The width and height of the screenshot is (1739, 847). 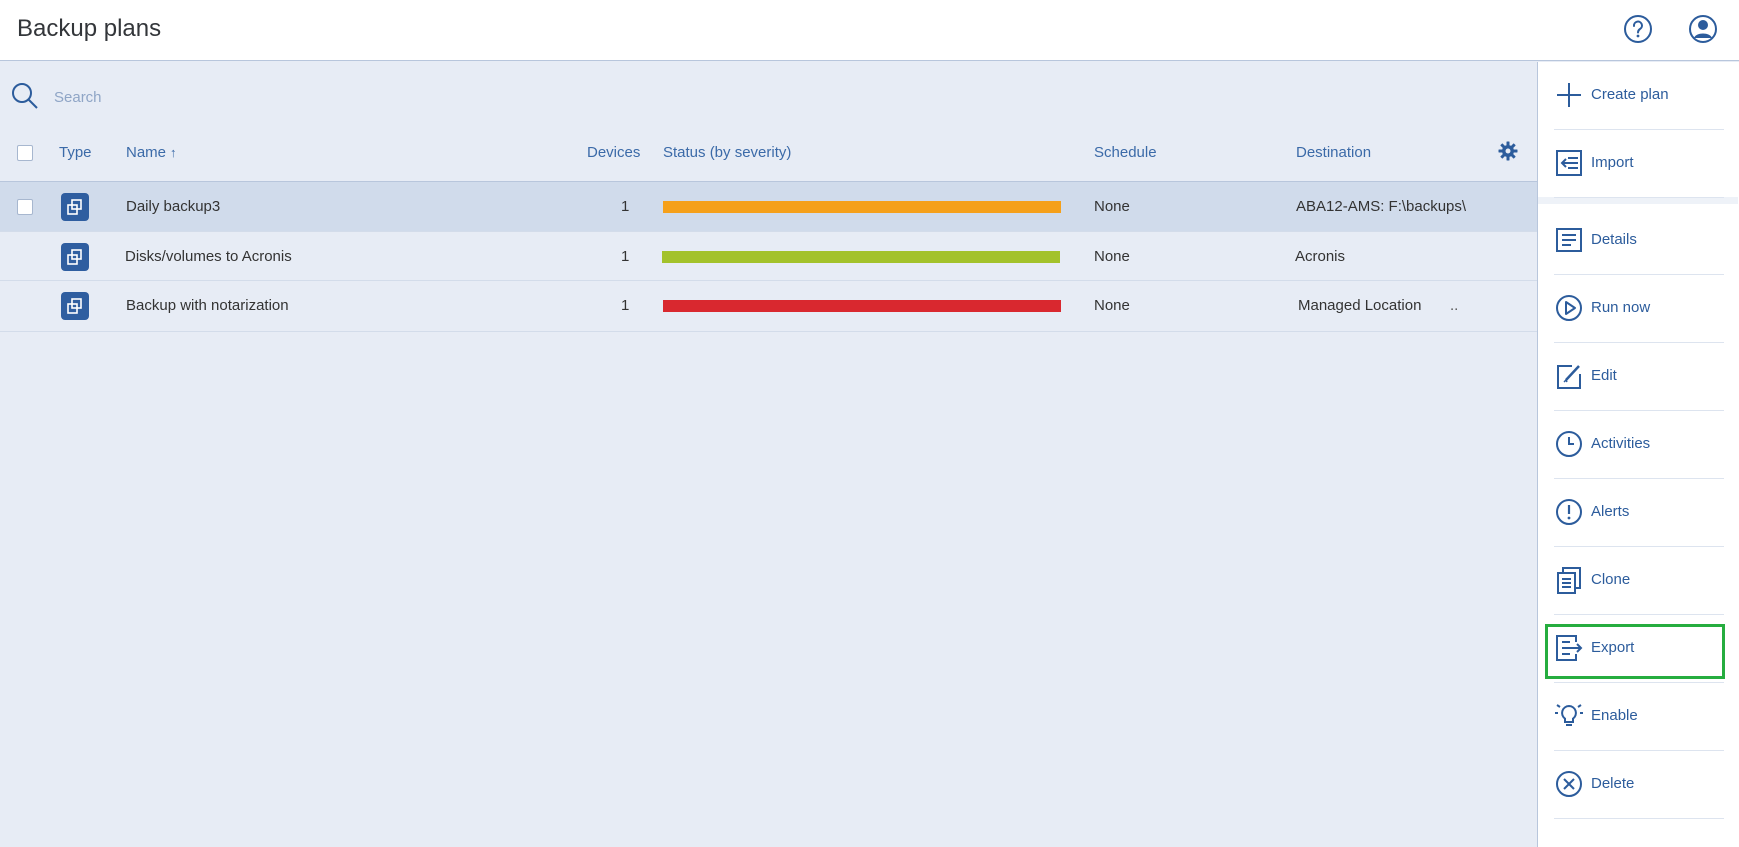 I want to click on column-header-schedule: Schedule, so click(x=1125, y=152).